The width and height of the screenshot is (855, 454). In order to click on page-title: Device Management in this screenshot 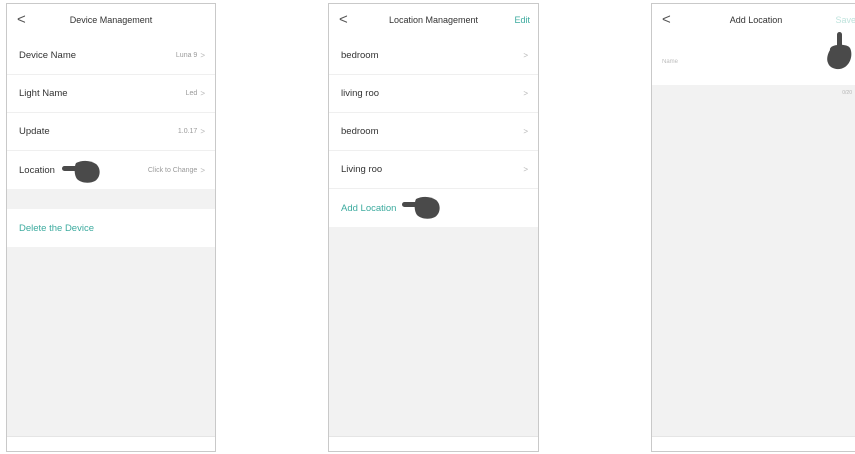, I will do `click(111, 20)`.